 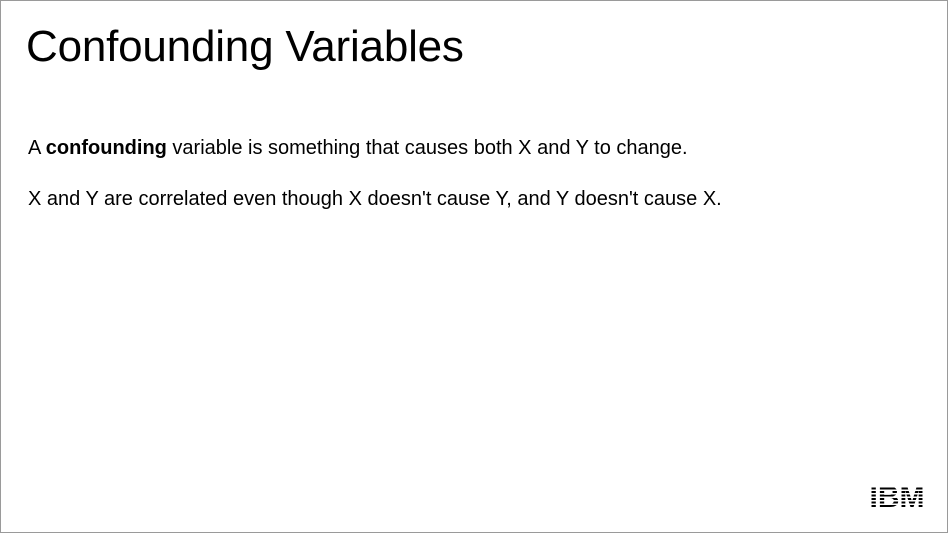 What do you see at coordinates (37, 148) in the screenshot?
I see `paragraph-prefix: A` at bounding box center [37, 148].